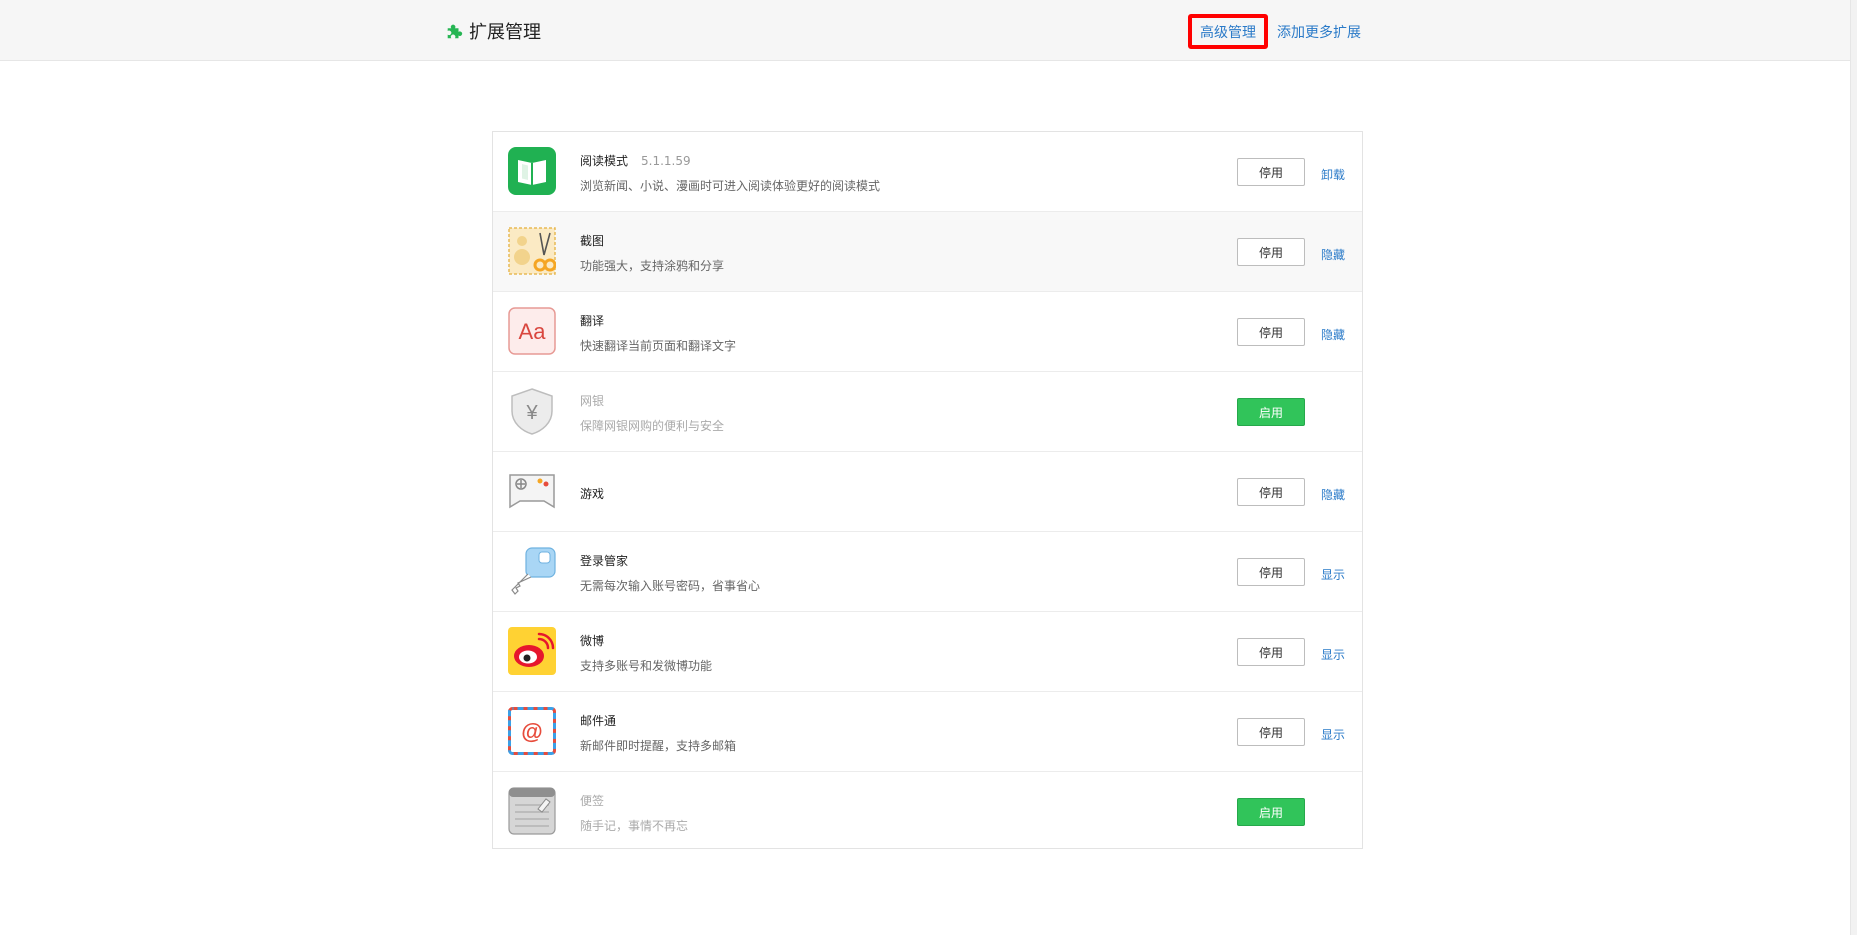  I want to click on page-header: 扩展管理, so click(493, 31).